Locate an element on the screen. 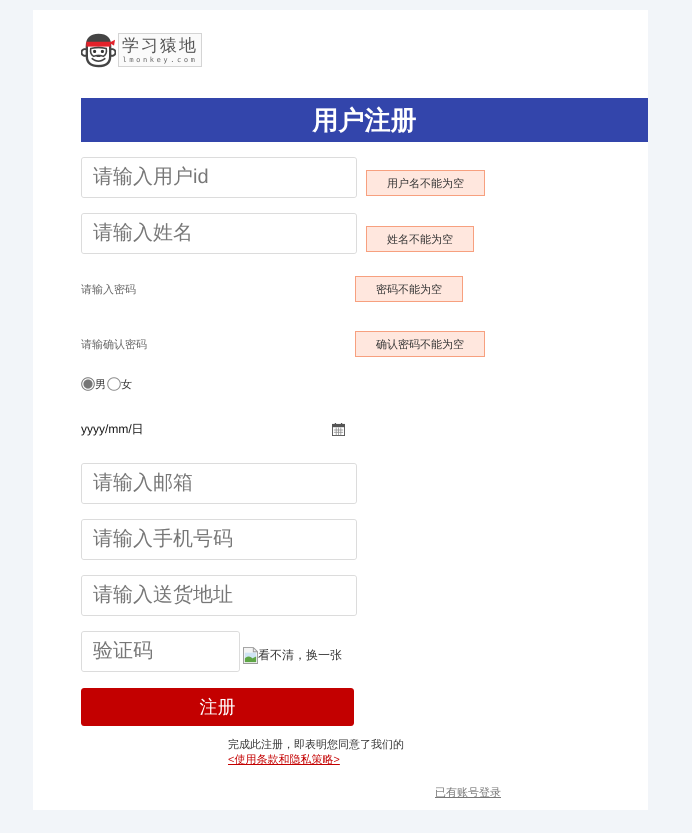 This screenshot has width=692, height=833. broken-image-icon is located at coordinates (250, 655).